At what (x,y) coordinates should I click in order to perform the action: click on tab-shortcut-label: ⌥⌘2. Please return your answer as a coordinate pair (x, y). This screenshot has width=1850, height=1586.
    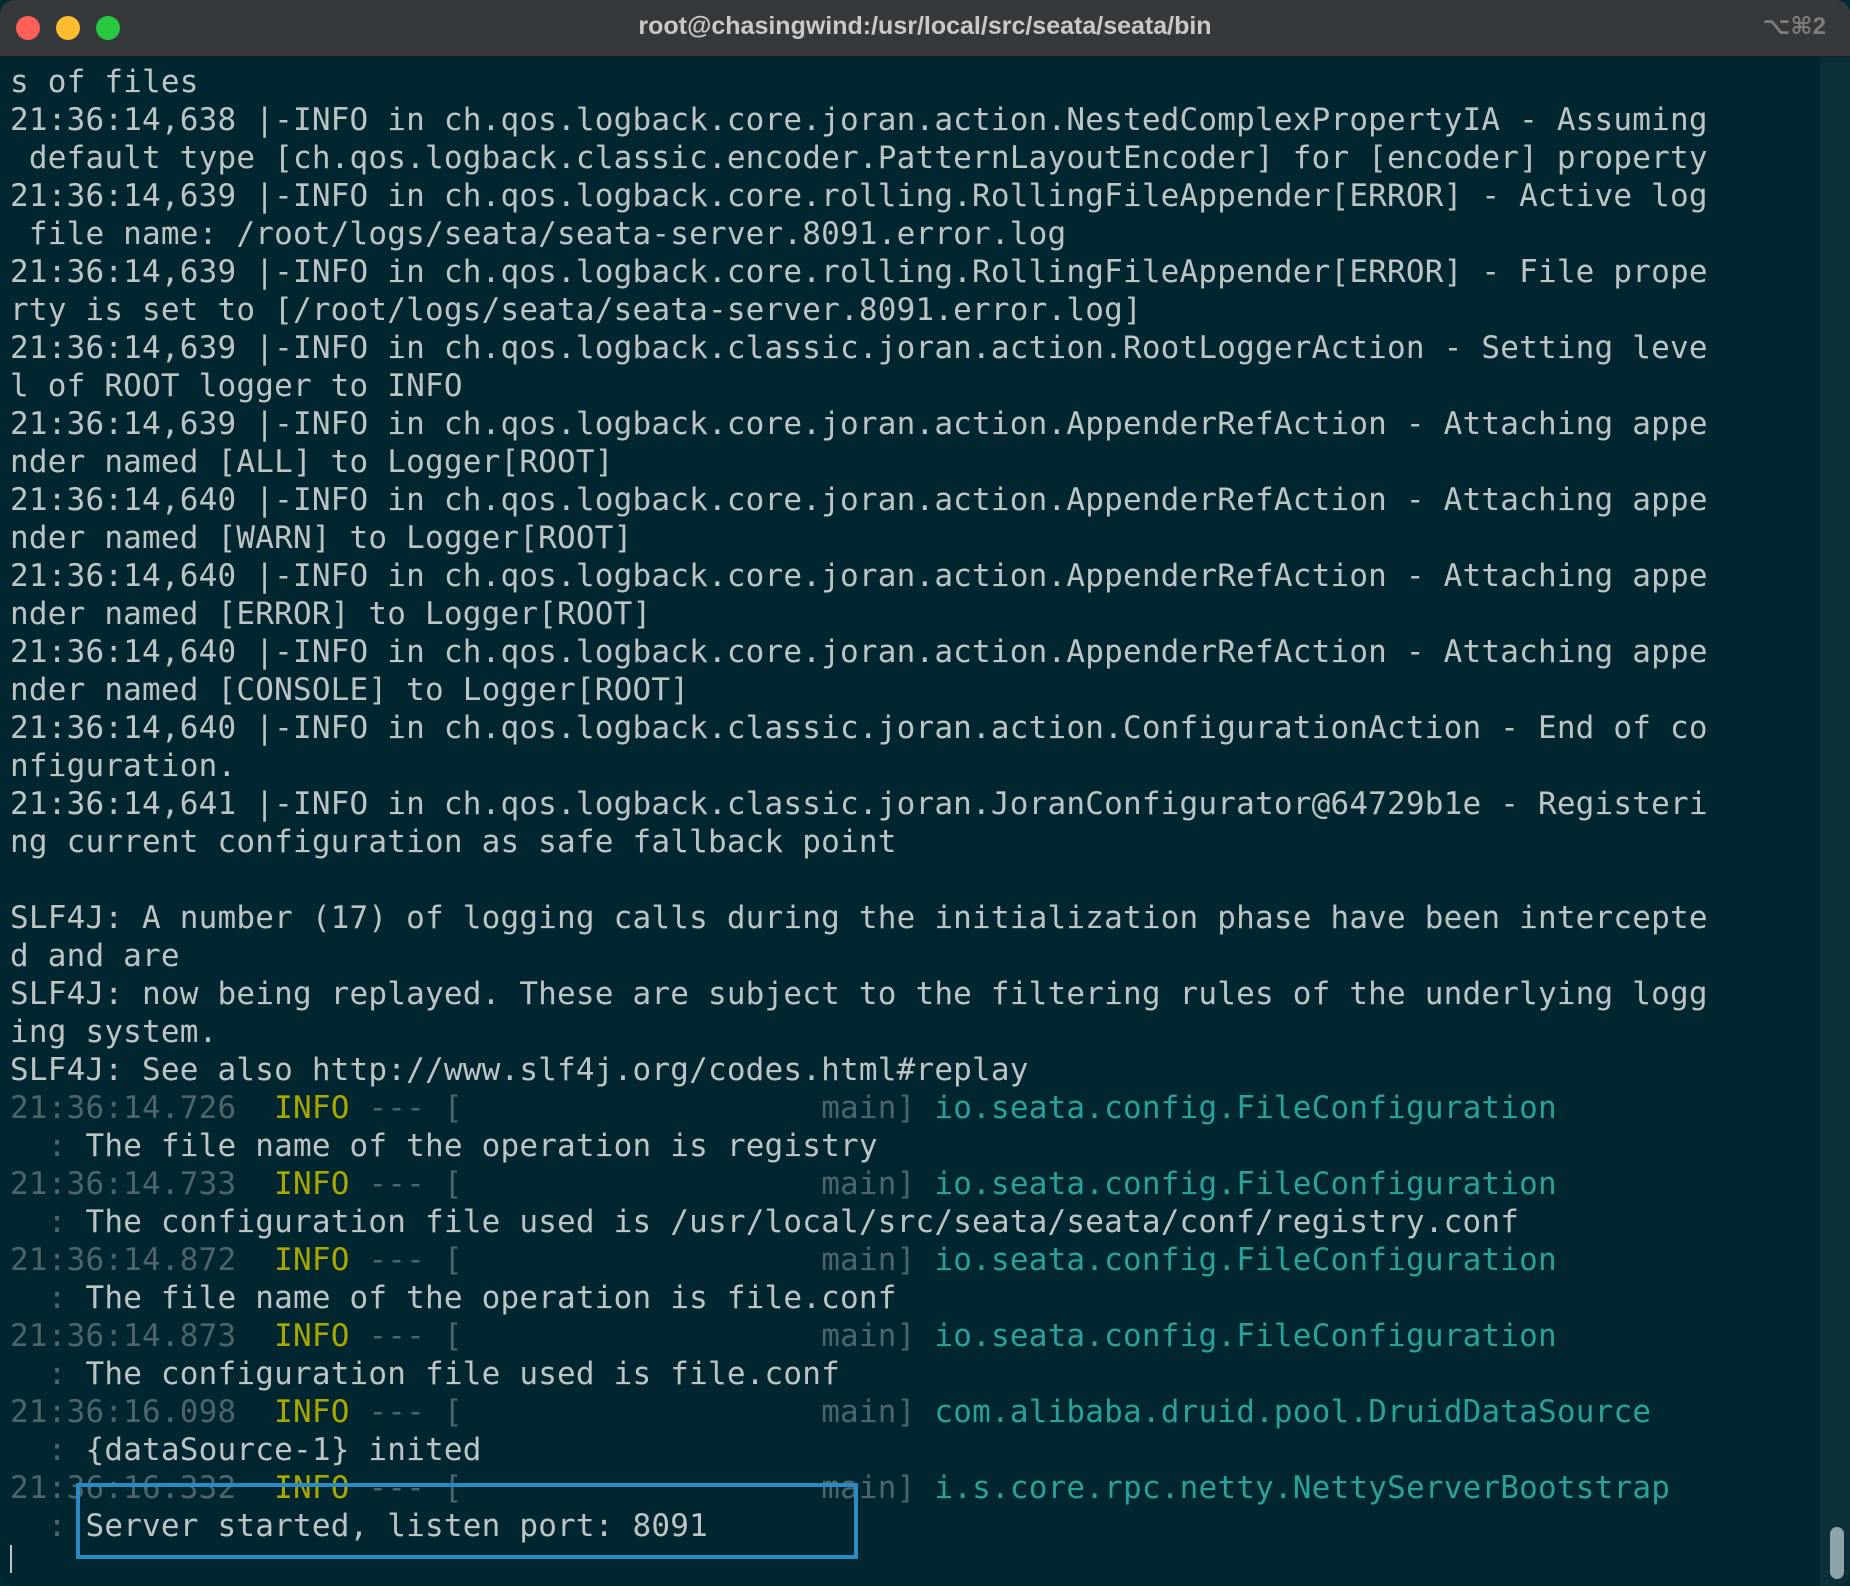
    Looking at the image, I should click on (1794, 26).